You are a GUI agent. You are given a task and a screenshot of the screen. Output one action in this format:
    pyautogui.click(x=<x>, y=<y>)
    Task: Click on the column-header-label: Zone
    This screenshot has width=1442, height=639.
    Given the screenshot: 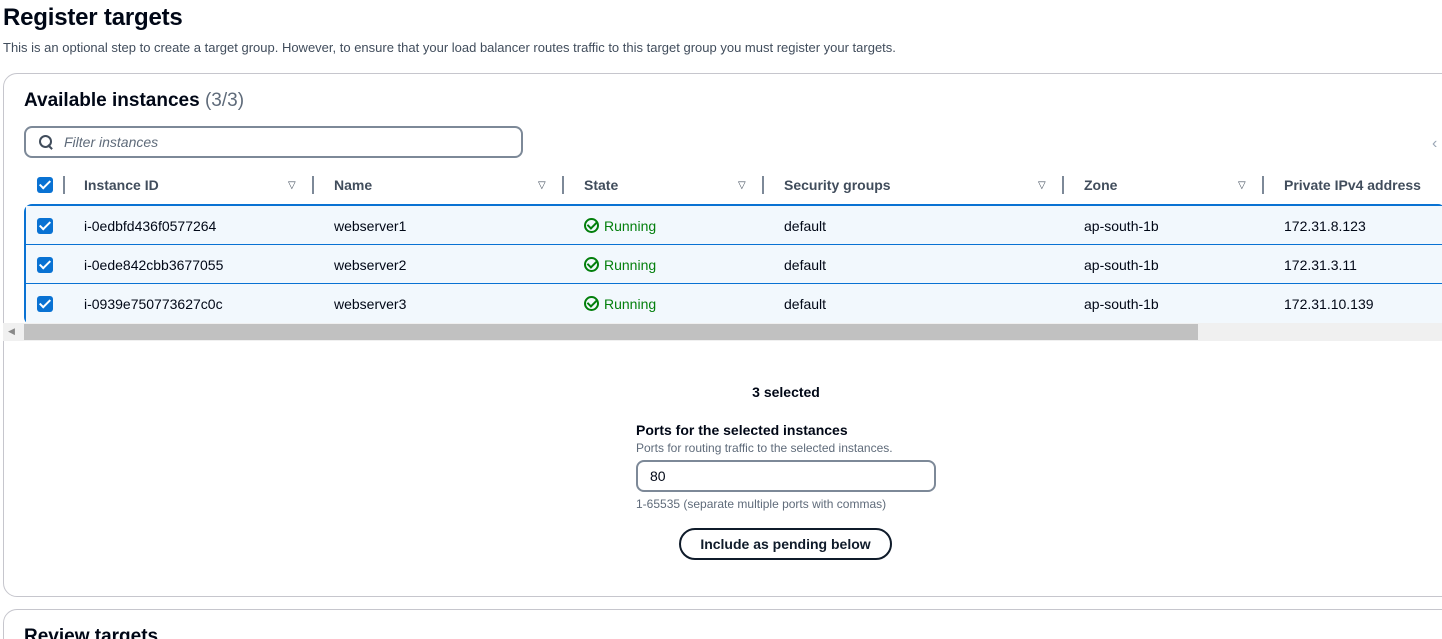 What is the action you would take?
    pyautogui.click(x=1101, y=185)
    